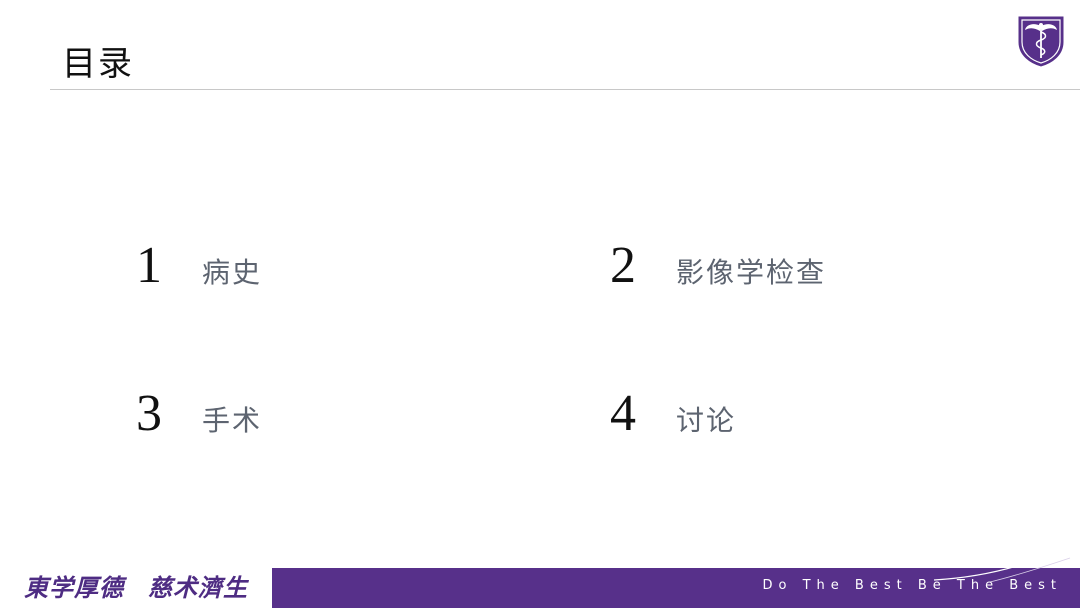  I want to click on toc-number: 2, so click(623, 265).